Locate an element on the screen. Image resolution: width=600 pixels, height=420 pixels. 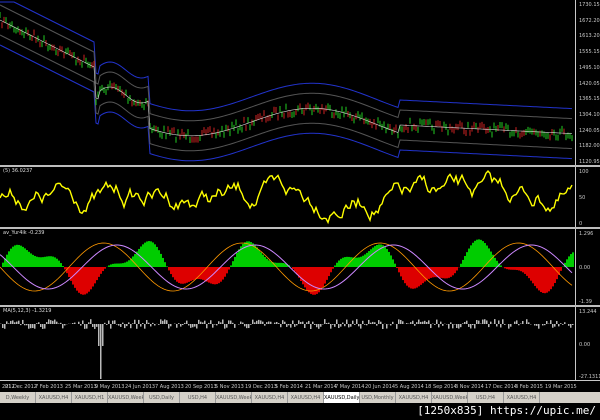
axis-label: 1495.10 is located at coordinates (589, 67).